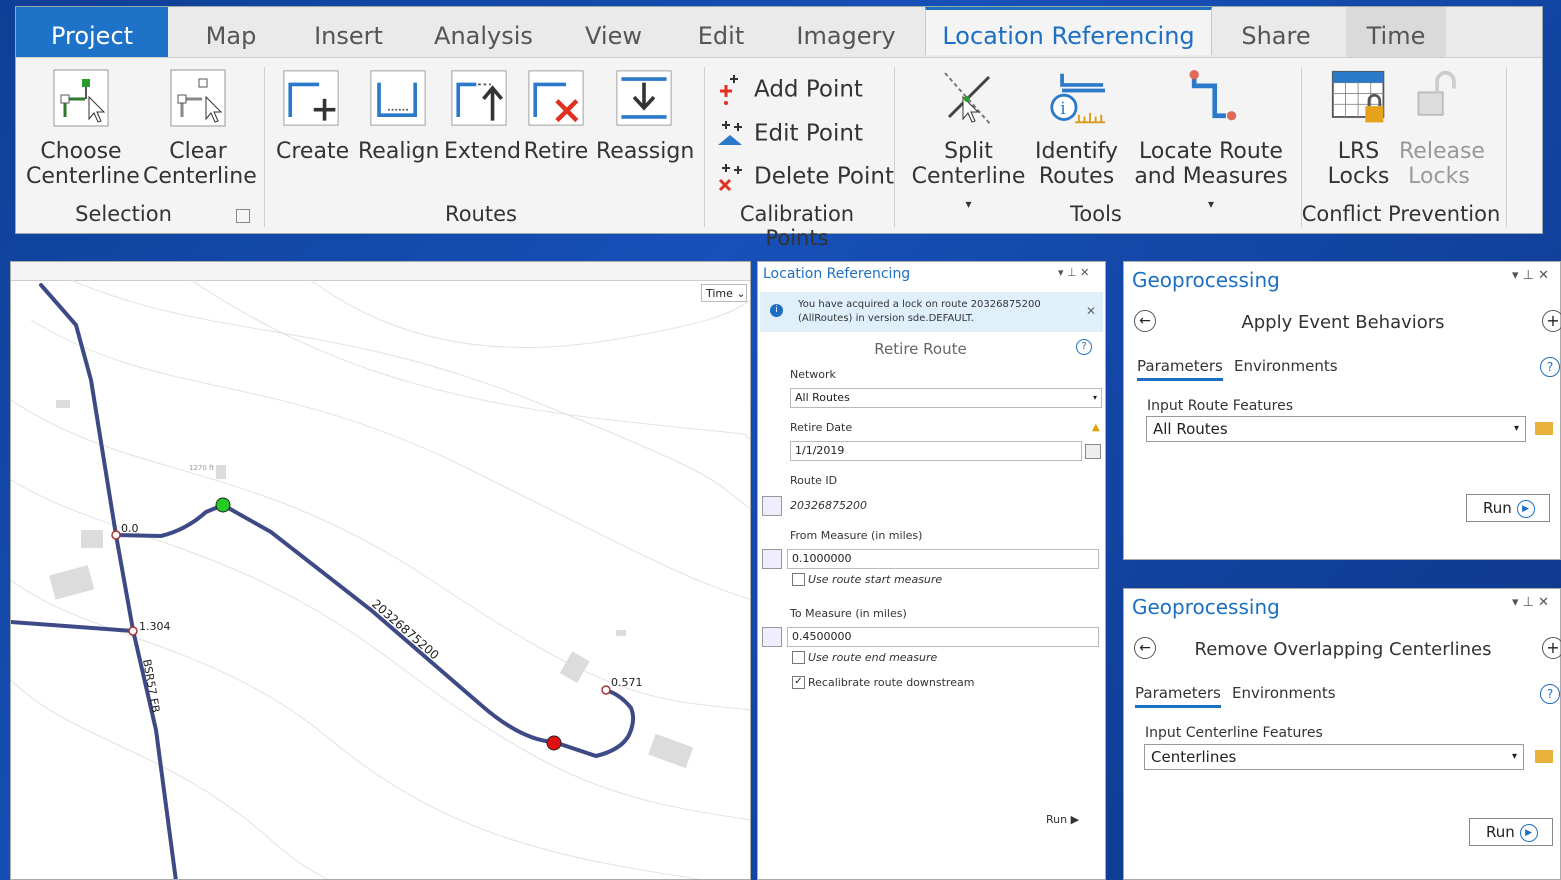  What do you see at coordinates (1442, 129) in the screenshot?
I see `release-locks-button: Release Locks` at bounding box center [1442, 129].